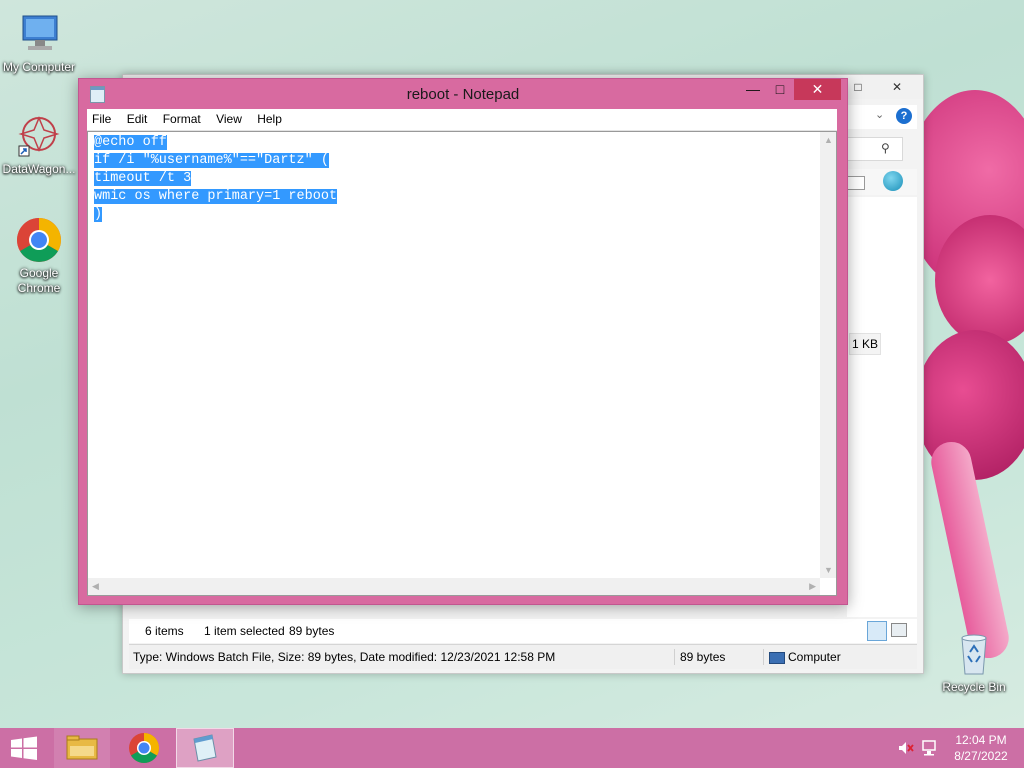 The width and height of the screenshot is (1024, 768). I want to click on notepad-titlebar: reboot - Notepad — □ ✕, so click(463, 94).